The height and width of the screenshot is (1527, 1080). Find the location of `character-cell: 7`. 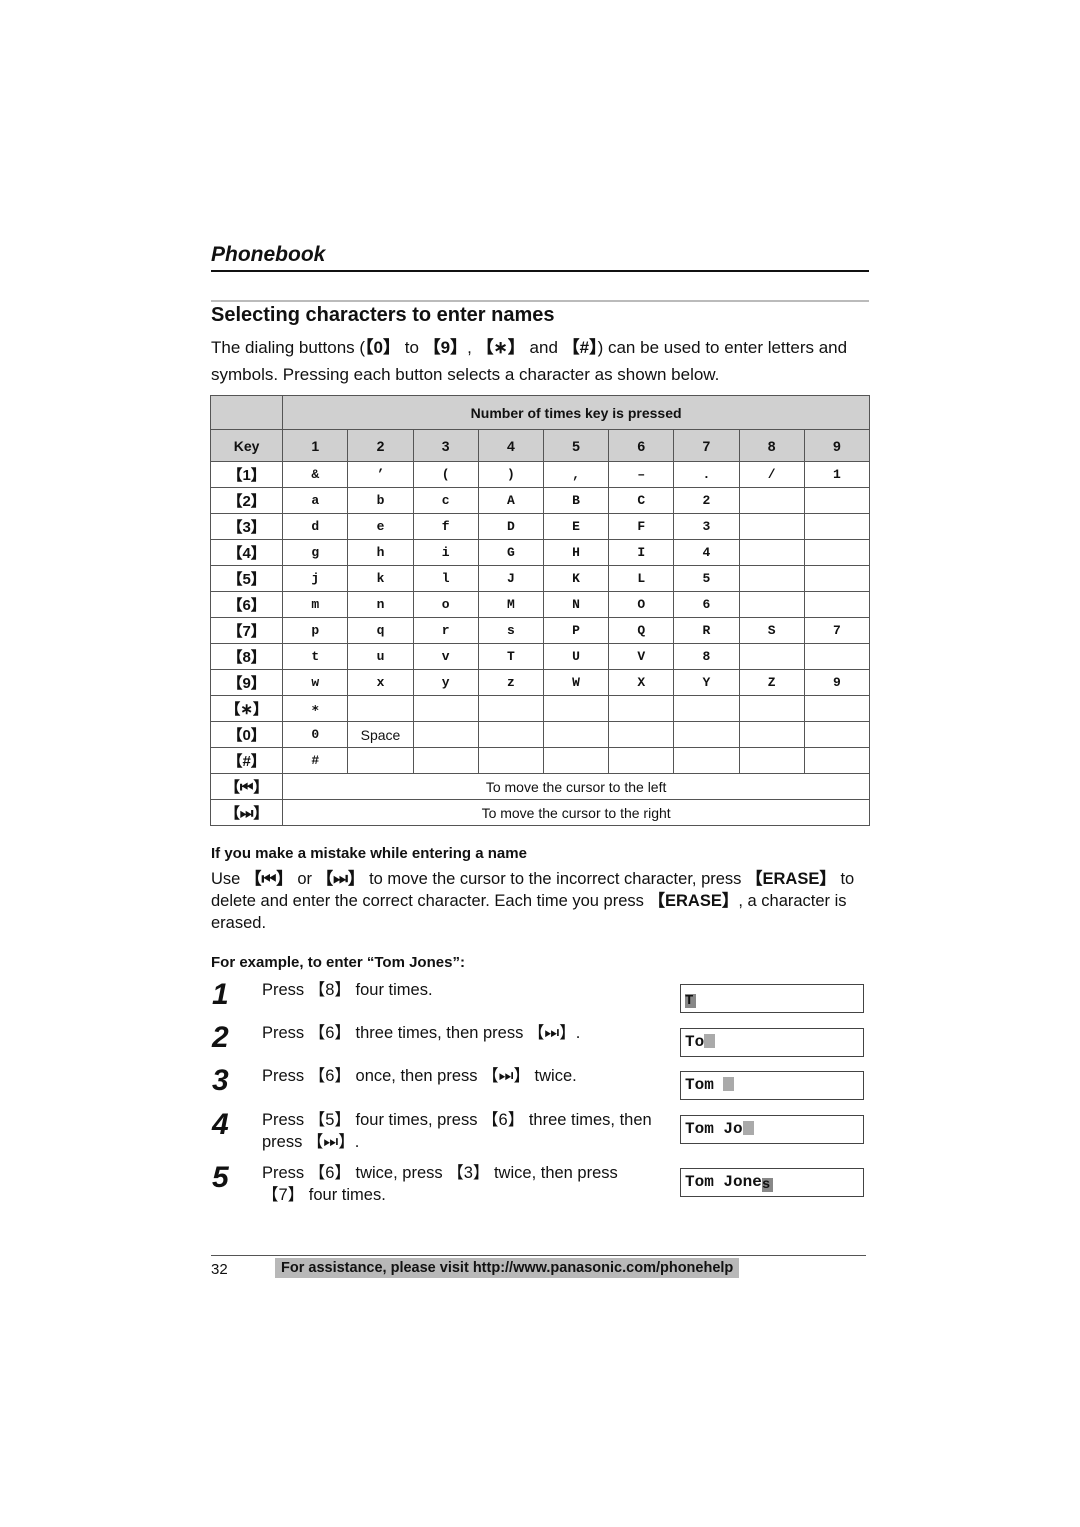

character-cell: 7 is located at coordinates (837, 630).